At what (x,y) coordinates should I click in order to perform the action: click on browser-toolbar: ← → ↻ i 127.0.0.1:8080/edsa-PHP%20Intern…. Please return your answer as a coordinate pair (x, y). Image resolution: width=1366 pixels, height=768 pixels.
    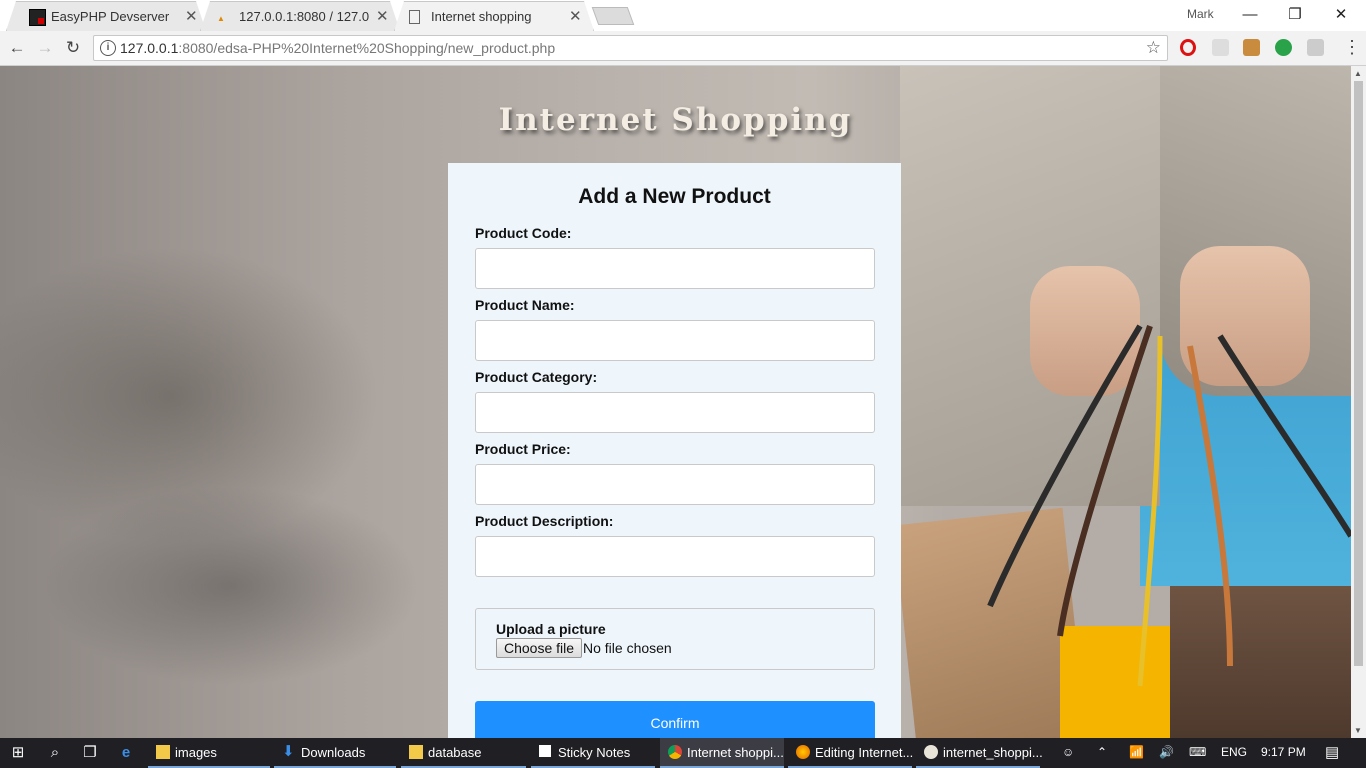
    Looking at the image, I should click on (683, 48).